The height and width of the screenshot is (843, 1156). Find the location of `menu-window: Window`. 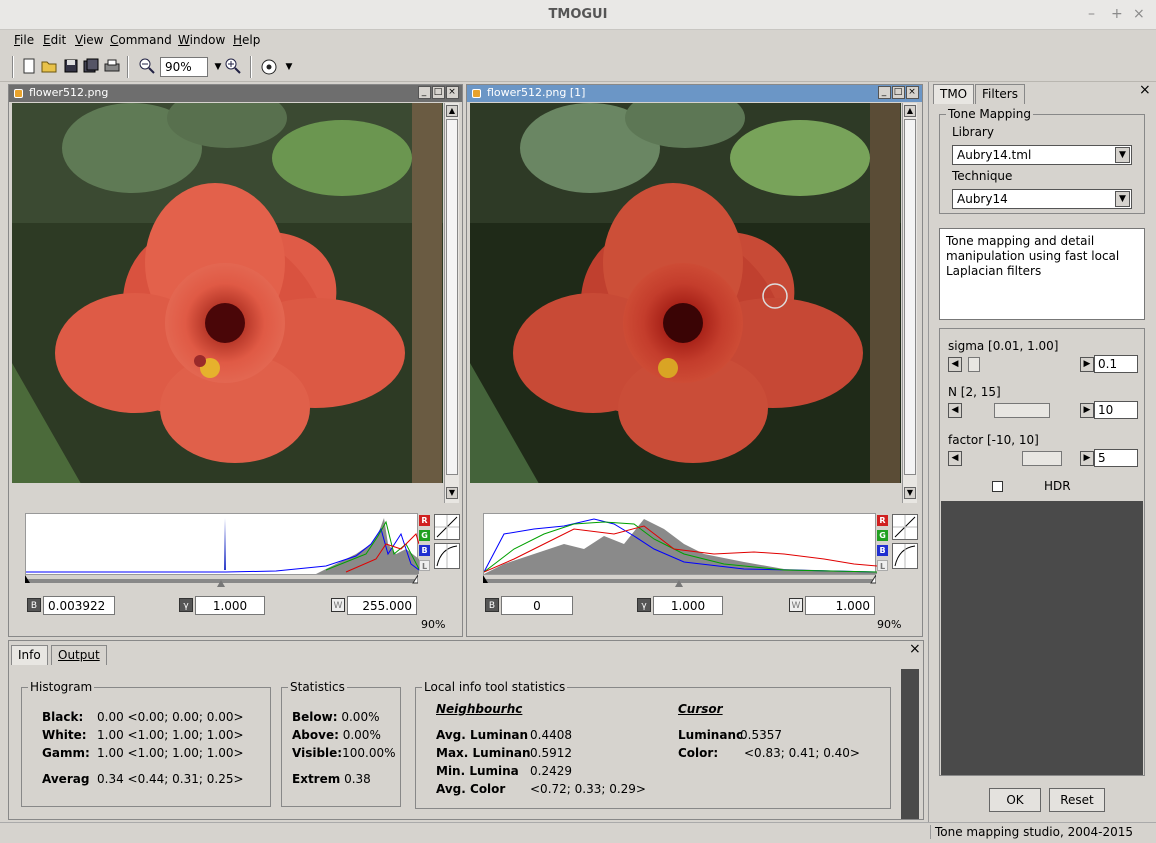

menu-window: Window is located at coordinates (201, 40).